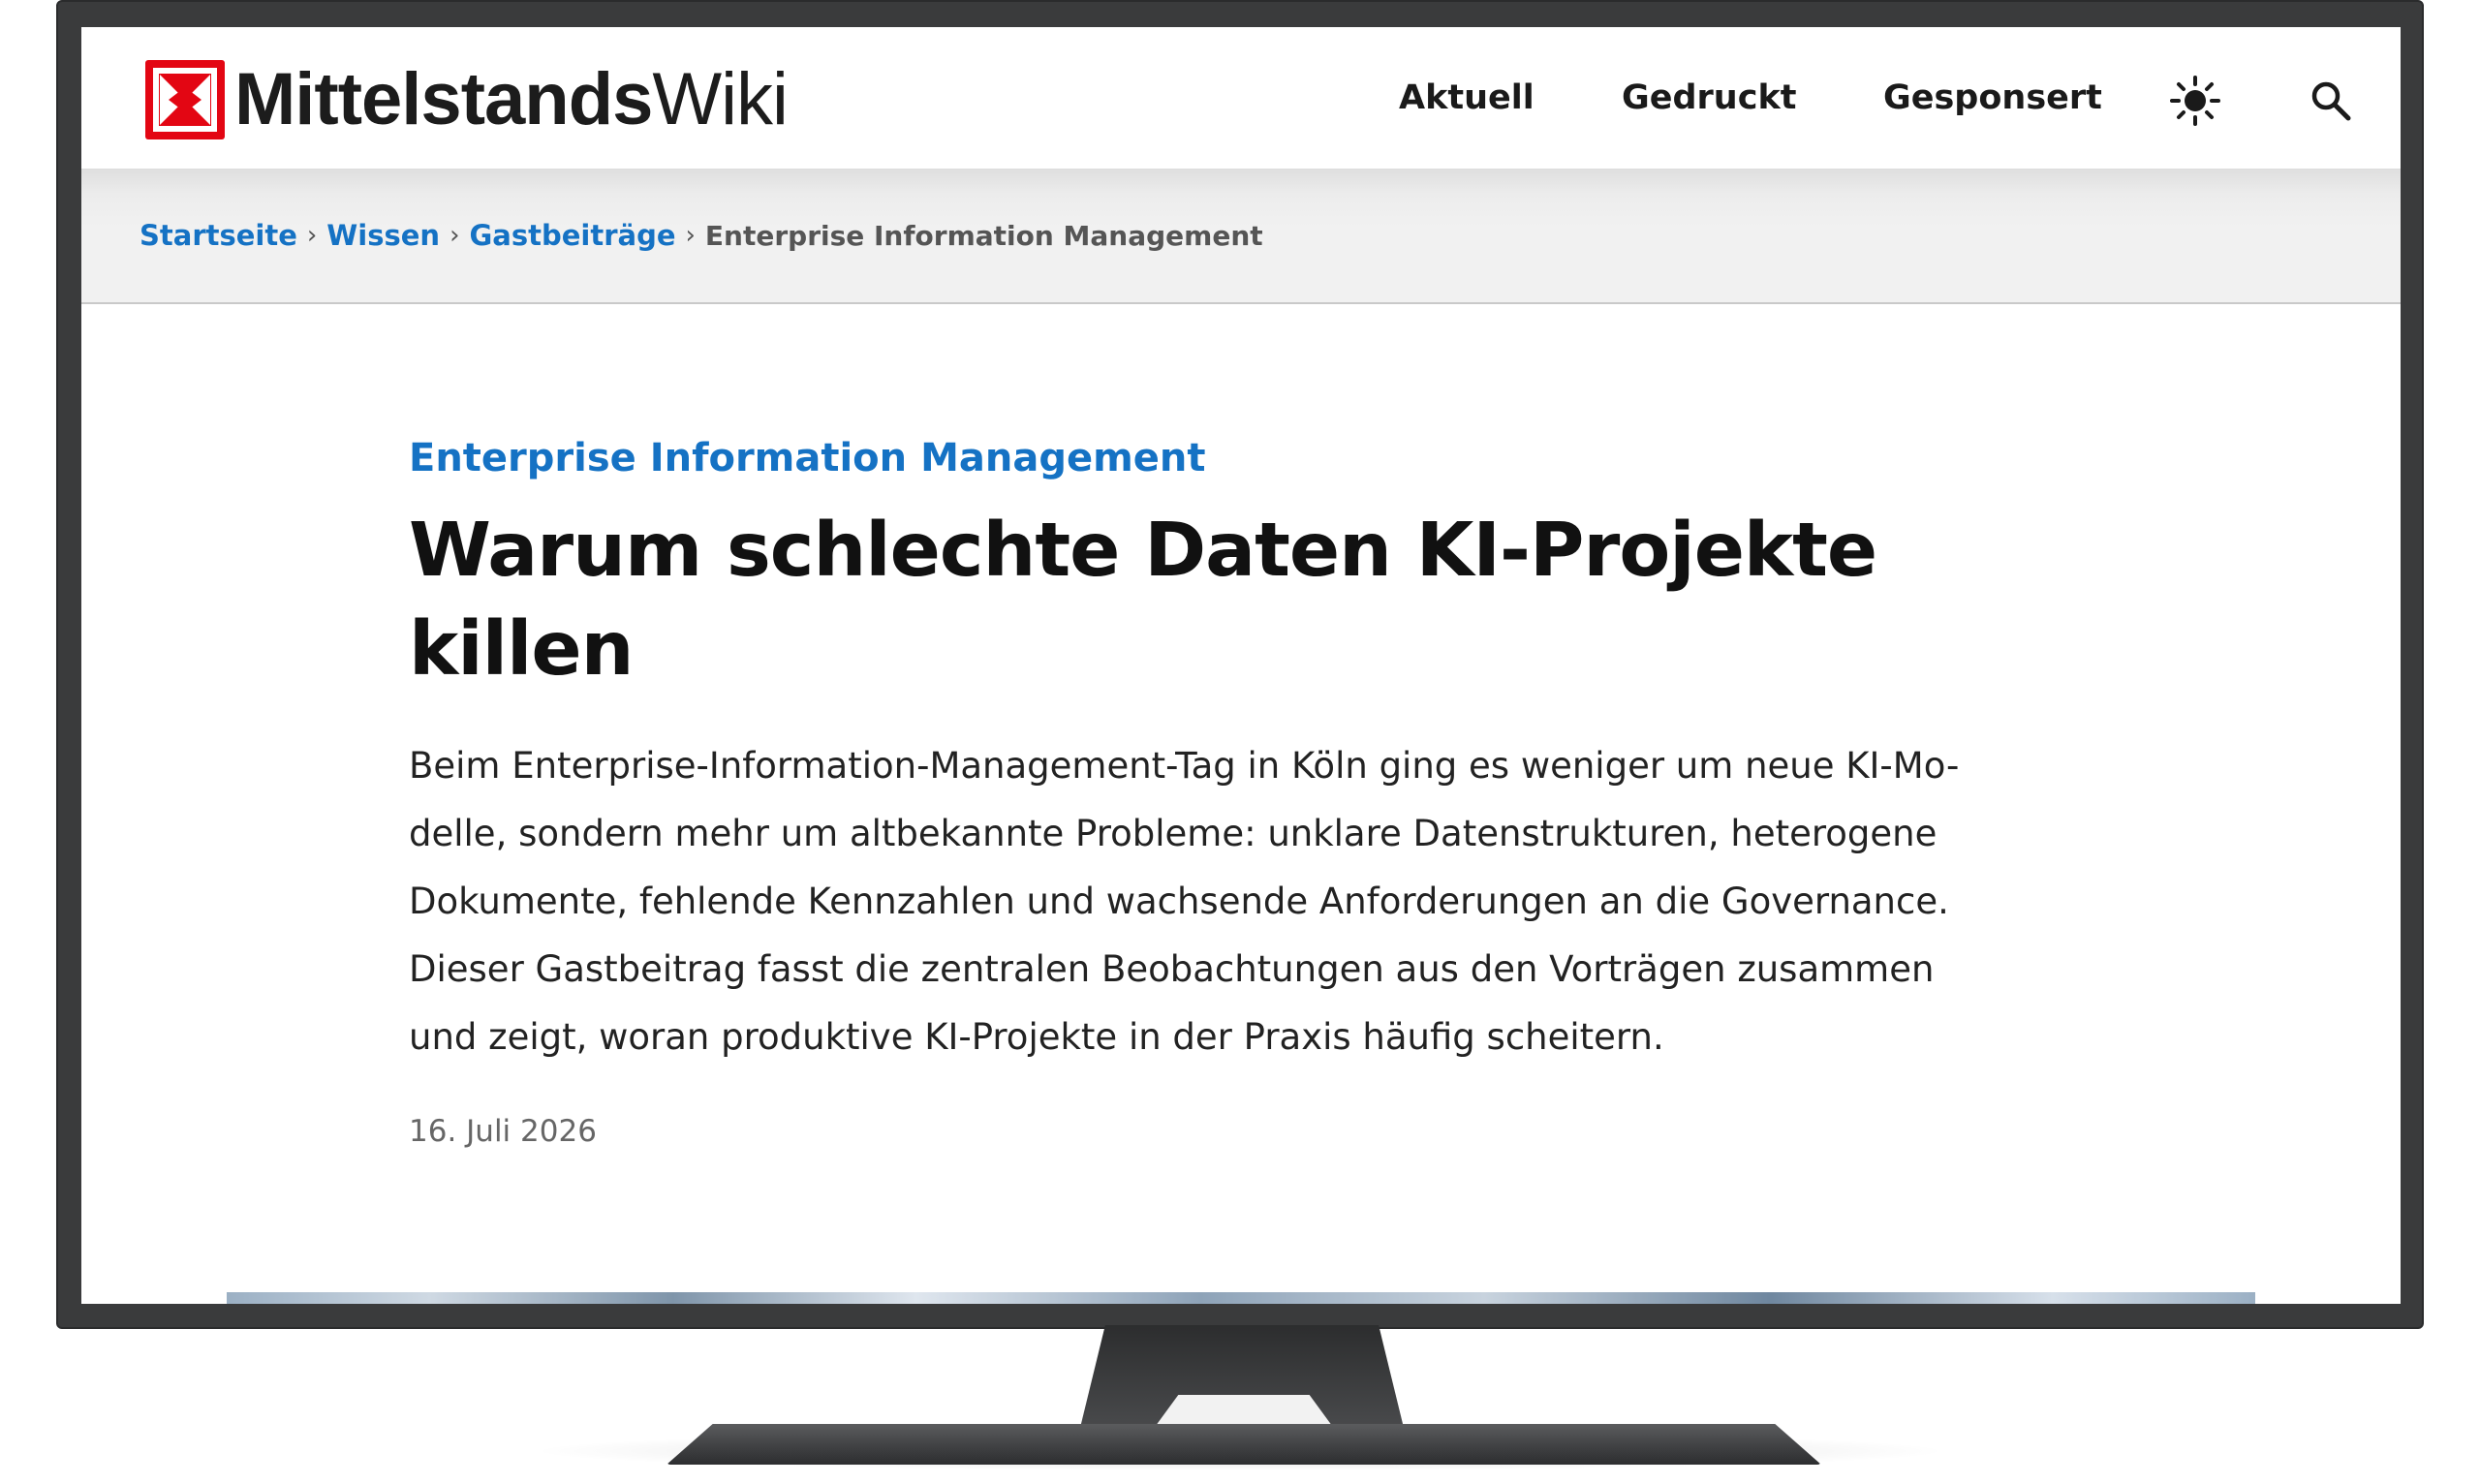 Image resolution: width=2480 pixels, height=1484 pixels. Describe the element at coordinates (572, 235) in the screenshot. I see `breadcrumb-link-gastbeitraege: Gastbeiträge` at that location.